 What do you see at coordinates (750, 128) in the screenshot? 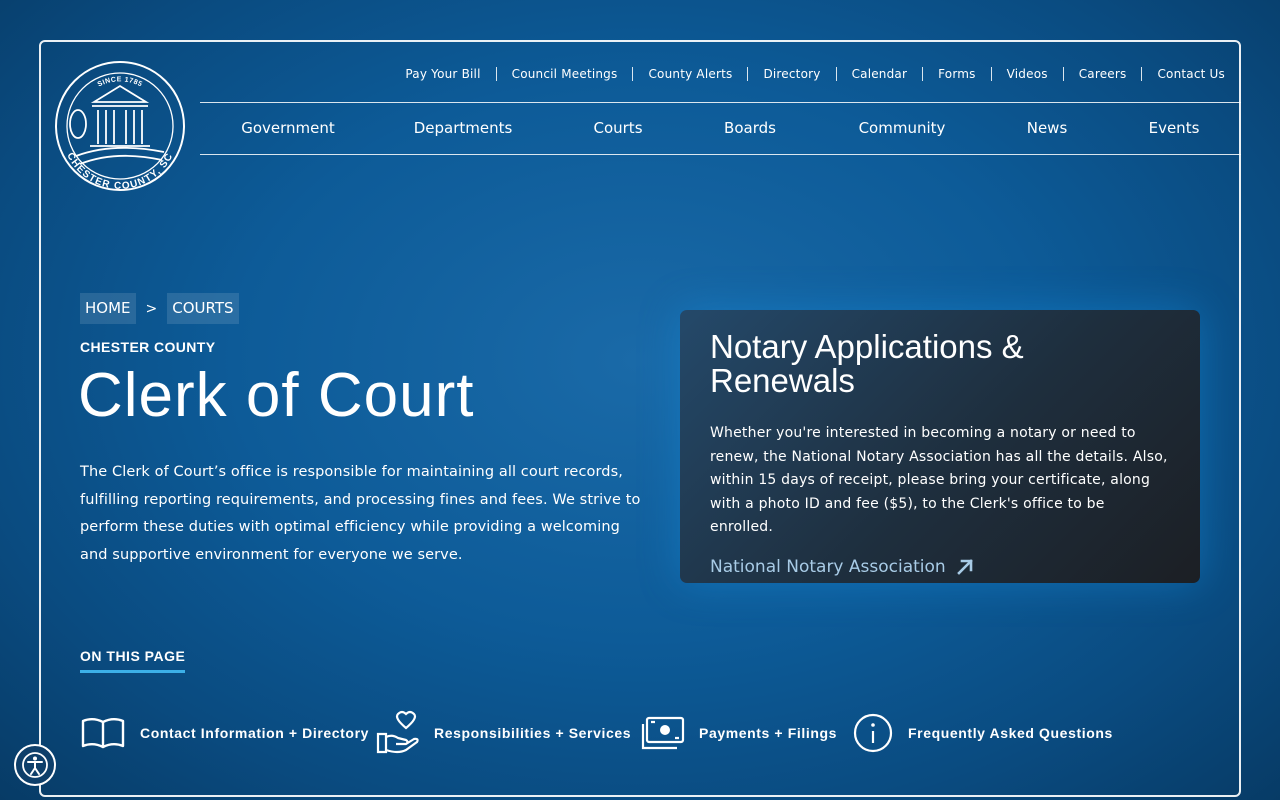
I see `nav-boards: Boards` at bounding box center [750, 128].